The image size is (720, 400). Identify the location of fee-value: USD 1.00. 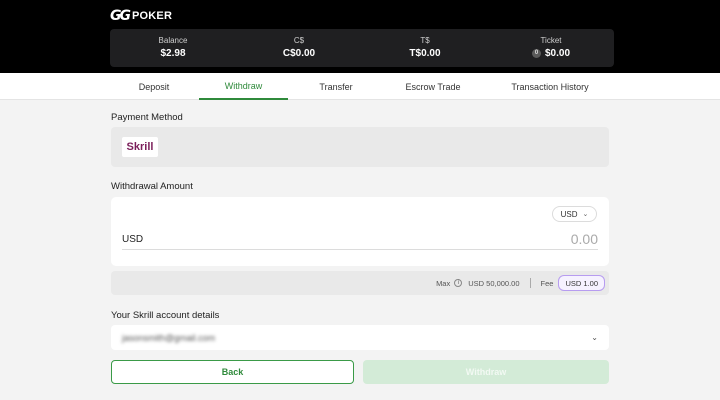
(581, 283).